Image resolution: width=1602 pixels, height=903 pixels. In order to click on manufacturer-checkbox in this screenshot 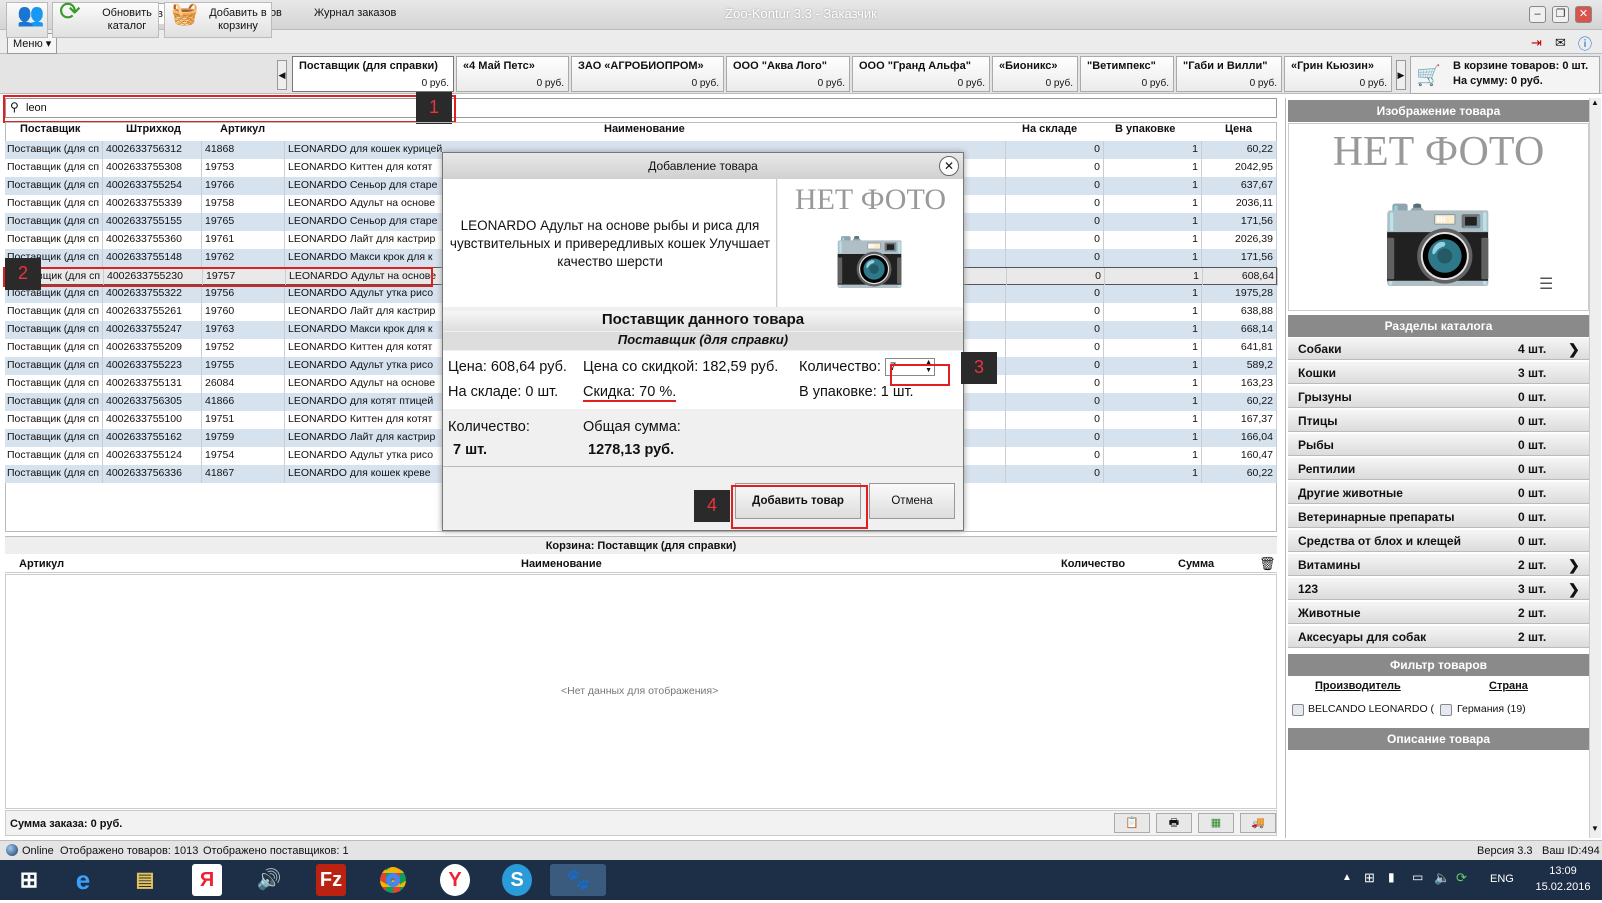, I will do `click(1298, 710)`.